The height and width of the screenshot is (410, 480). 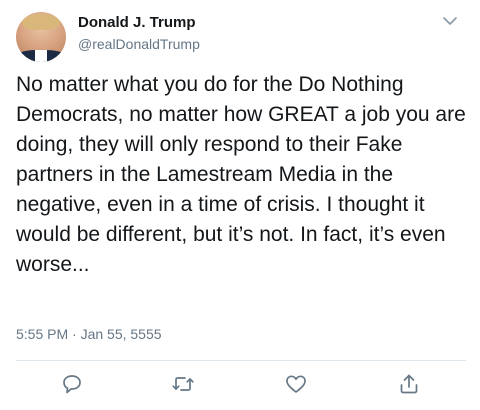 I want to click on share-icon, so click(x=409, y=384).